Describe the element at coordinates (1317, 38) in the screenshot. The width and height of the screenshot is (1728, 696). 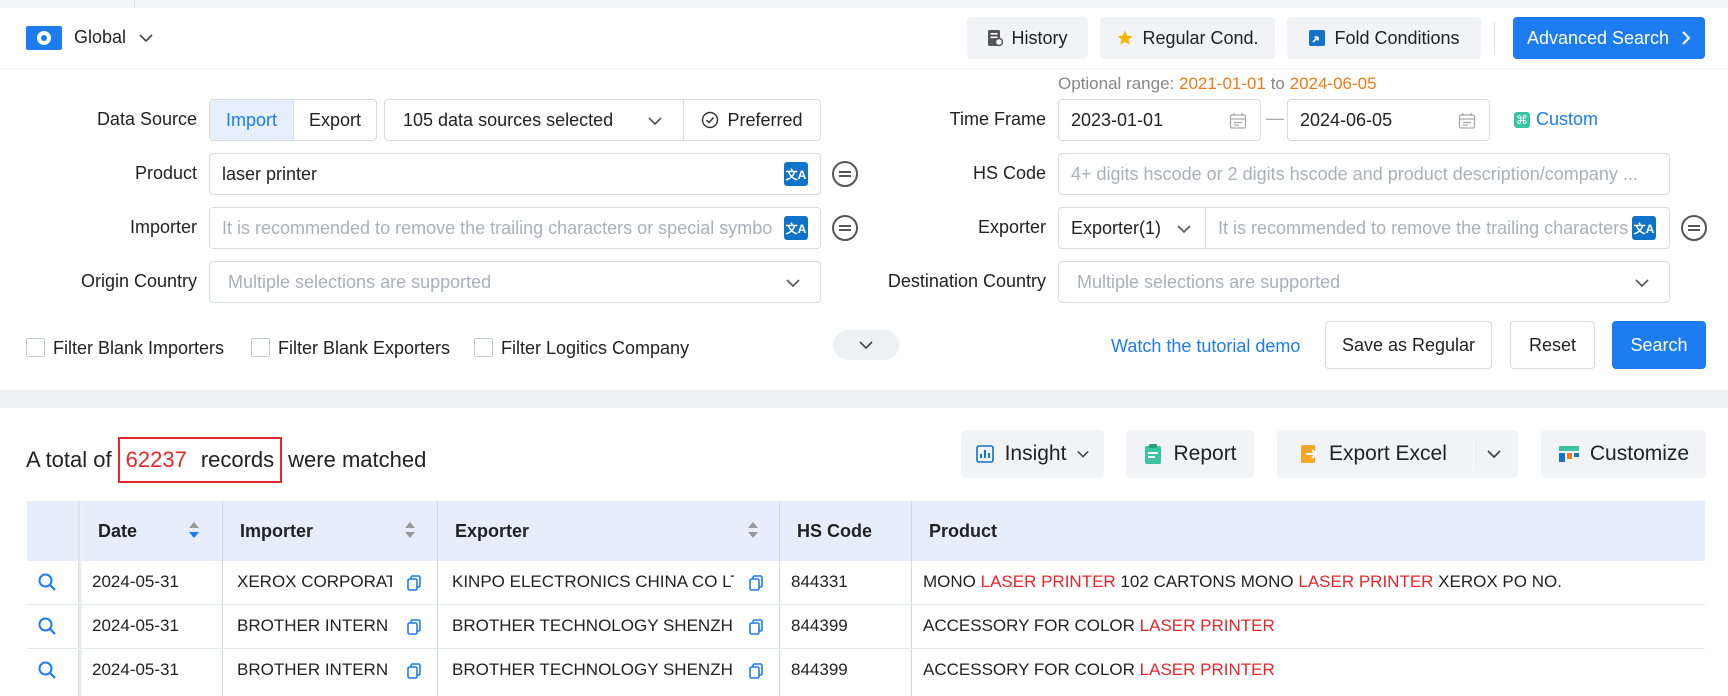
I see `fold-icon` at that location.